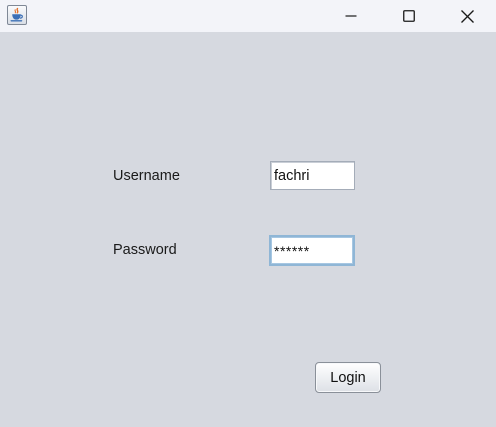  I want to click on minimize-icon, so click(351, 16).